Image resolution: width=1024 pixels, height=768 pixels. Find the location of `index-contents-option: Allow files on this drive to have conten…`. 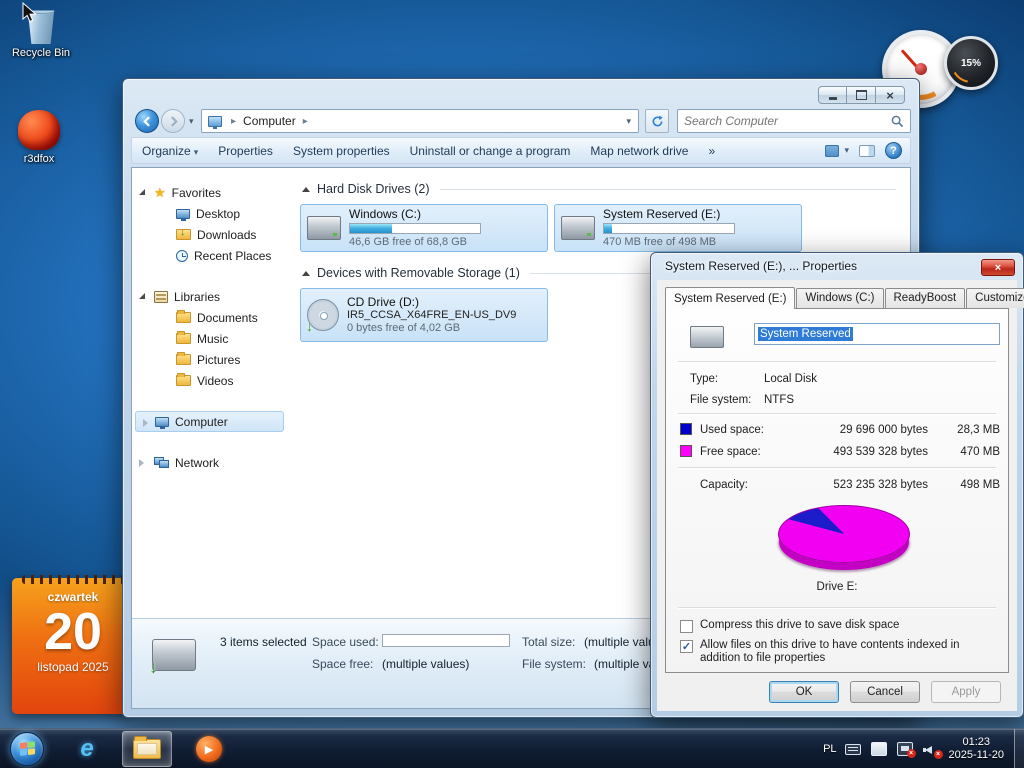

index-contents-option: Allow files on this drive to have conten… is located at coordinates (839, 652).